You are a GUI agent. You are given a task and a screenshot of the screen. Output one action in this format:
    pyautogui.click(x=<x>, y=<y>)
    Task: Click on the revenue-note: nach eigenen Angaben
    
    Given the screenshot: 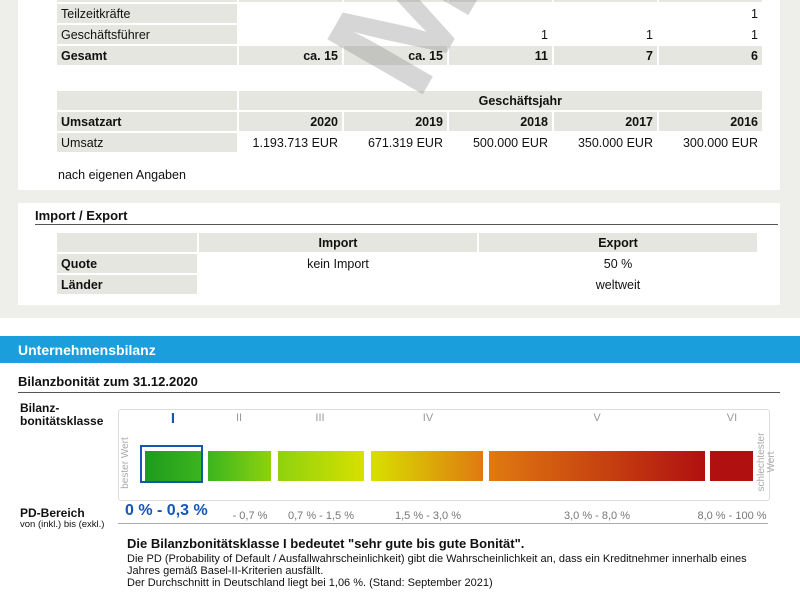 What is the action you would take?
    pyautogui.click(x=122, y=175)
    